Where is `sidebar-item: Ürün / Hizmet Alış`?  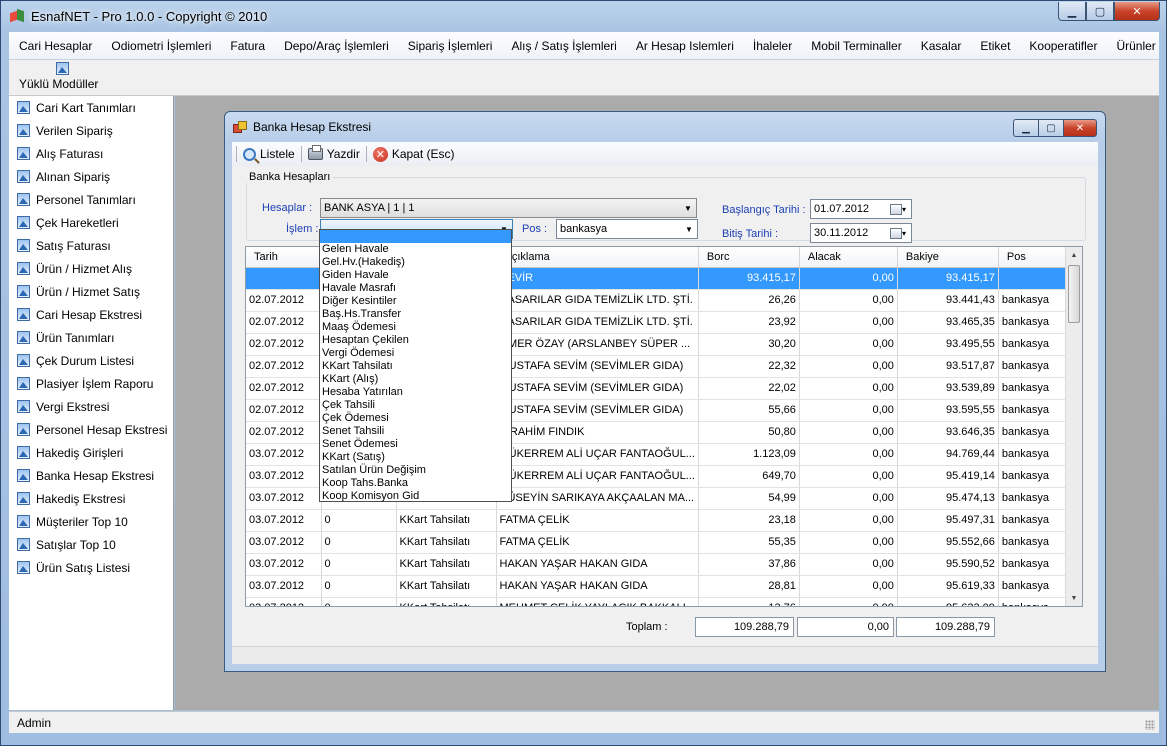 sidebar-item: Ürün / Hizmet Alış is located at coordinates (91, 268).